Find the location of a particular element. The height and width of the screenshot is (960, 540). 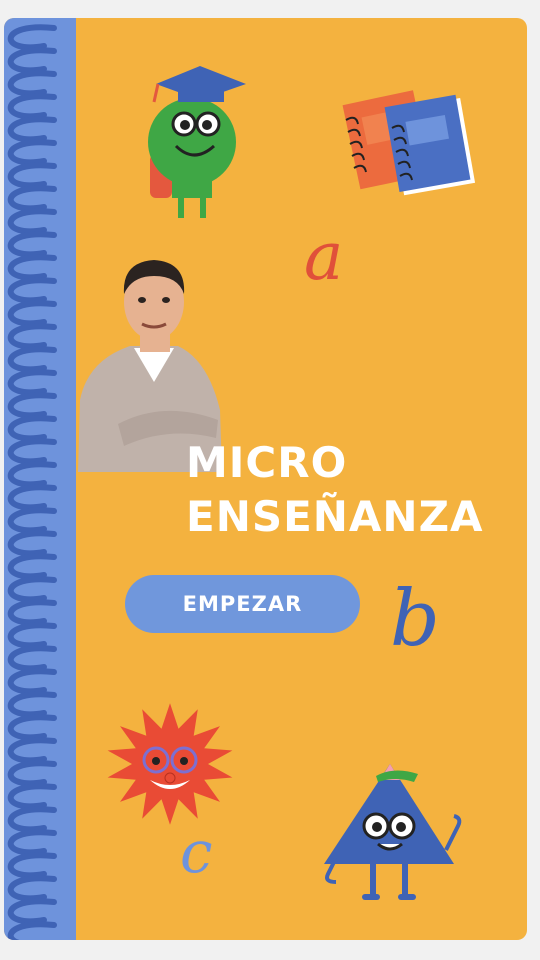

page-title: MICRO ENSEÑANZA is located at coordinates (346, 490).